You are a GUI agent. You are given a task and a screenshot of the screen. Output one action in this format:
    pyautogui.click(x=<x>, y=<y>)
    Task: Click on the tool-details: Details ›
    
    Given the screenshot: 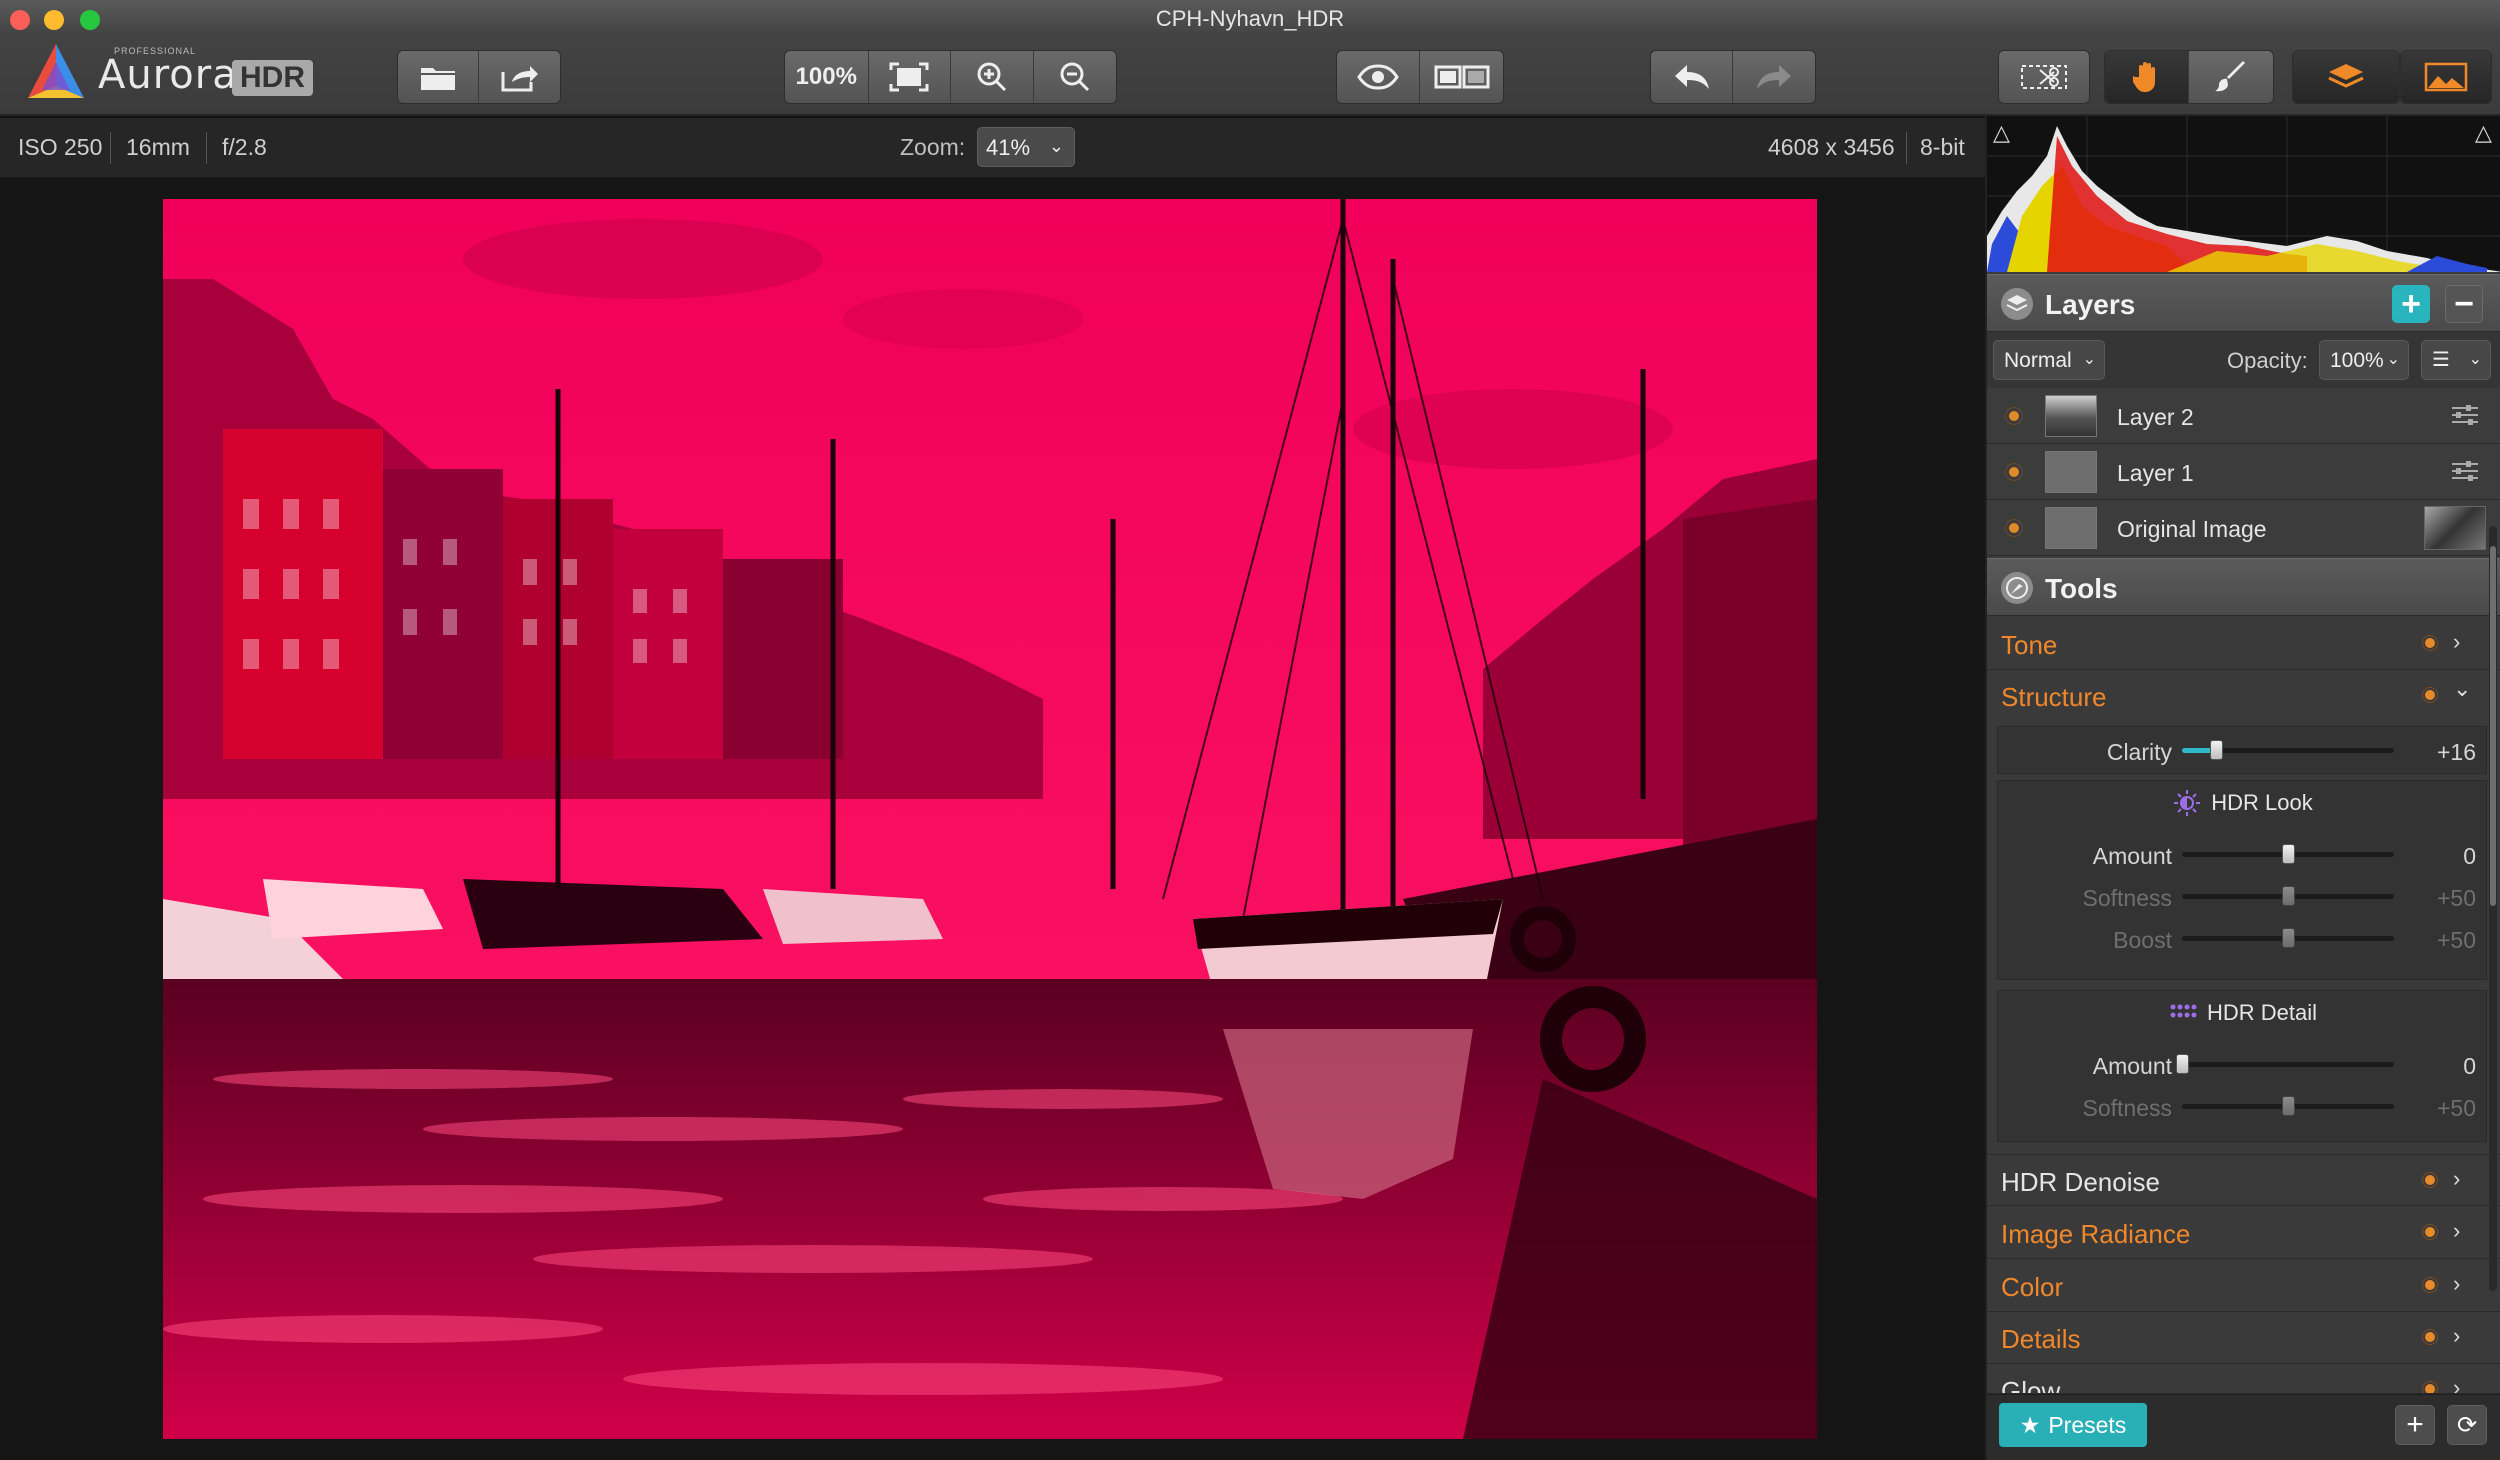 What is the action you would take?
    pyautogui.click(x=2243, y=1338)
    